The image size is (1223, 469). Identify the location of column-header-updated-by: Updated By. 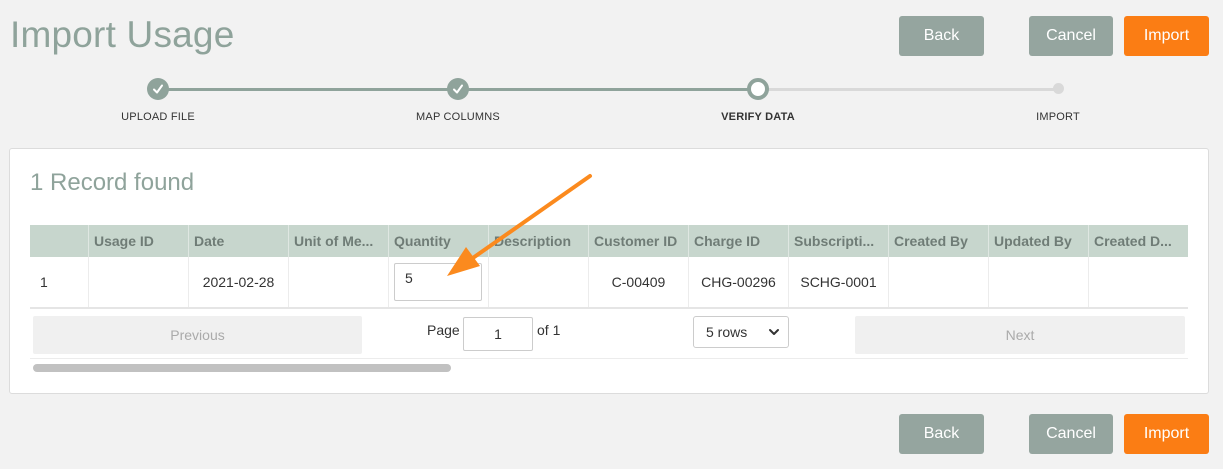
(1039, 241).